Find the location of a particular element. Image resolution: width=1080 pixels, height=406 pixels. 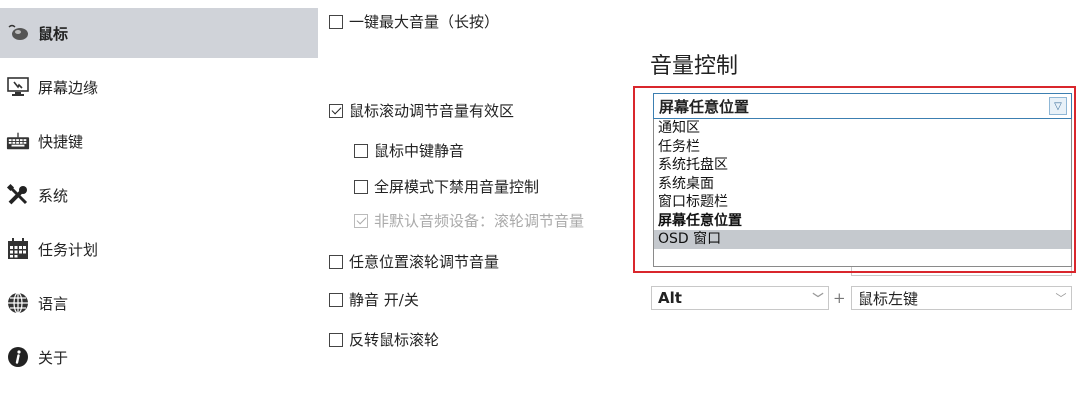

monitor-icon is located at coordinates (18, 87).